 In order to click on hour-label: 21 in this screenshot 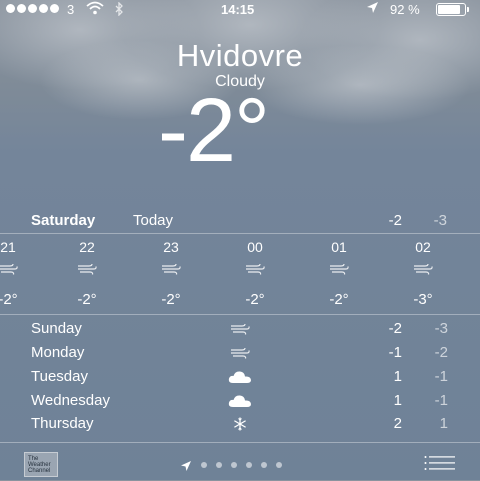, I will do `click(8, 247)`.